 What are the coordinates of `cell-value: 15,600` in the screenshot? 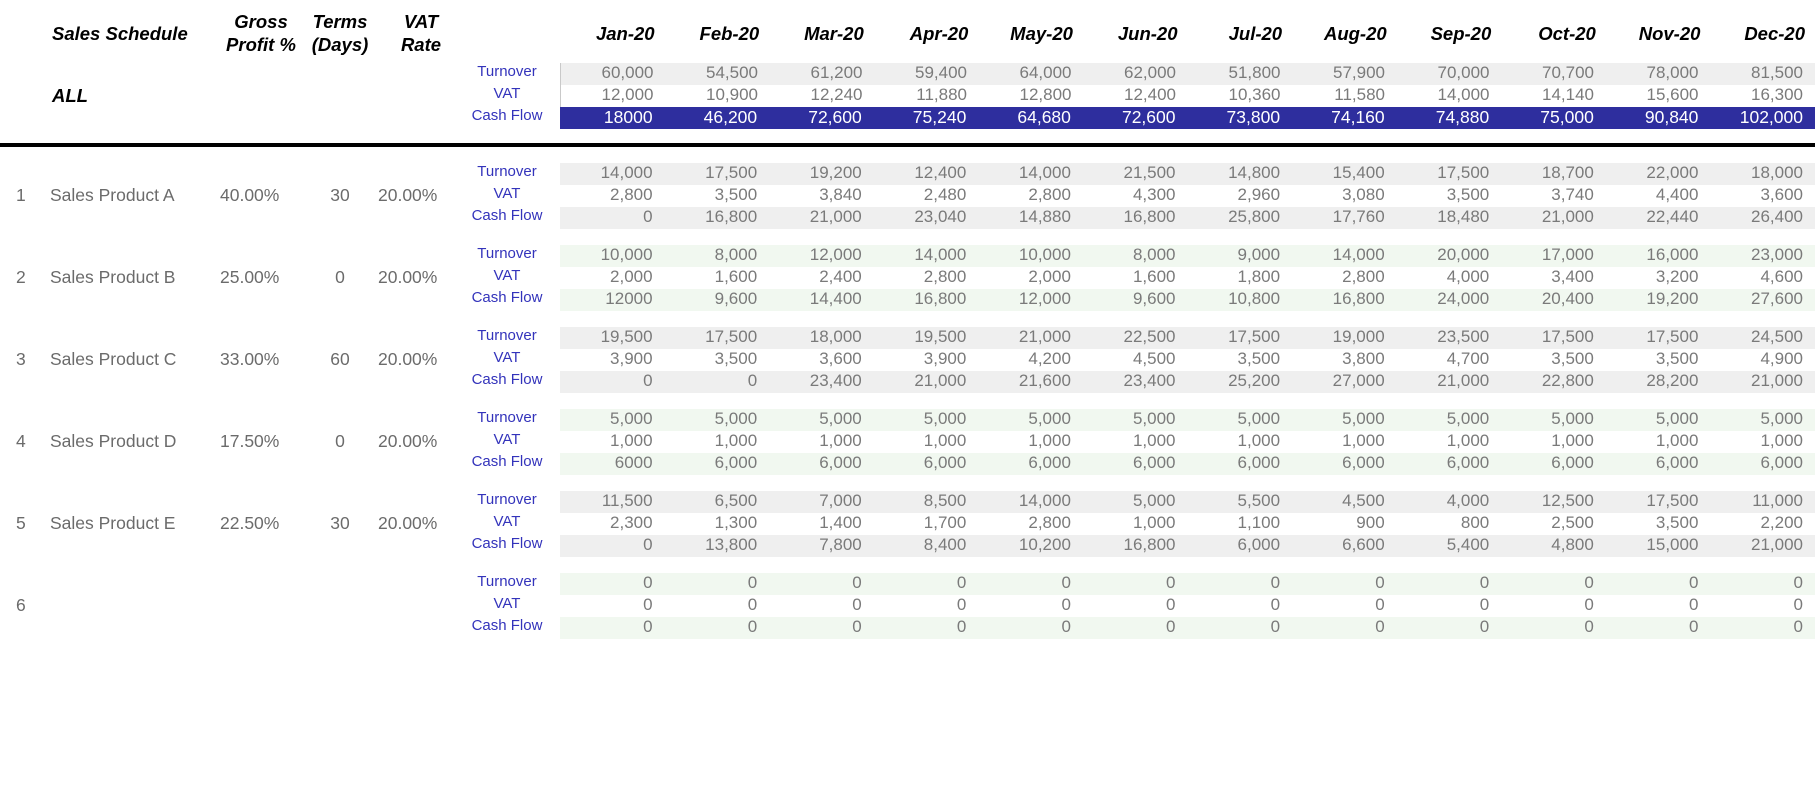 It's located at (1672, 94).